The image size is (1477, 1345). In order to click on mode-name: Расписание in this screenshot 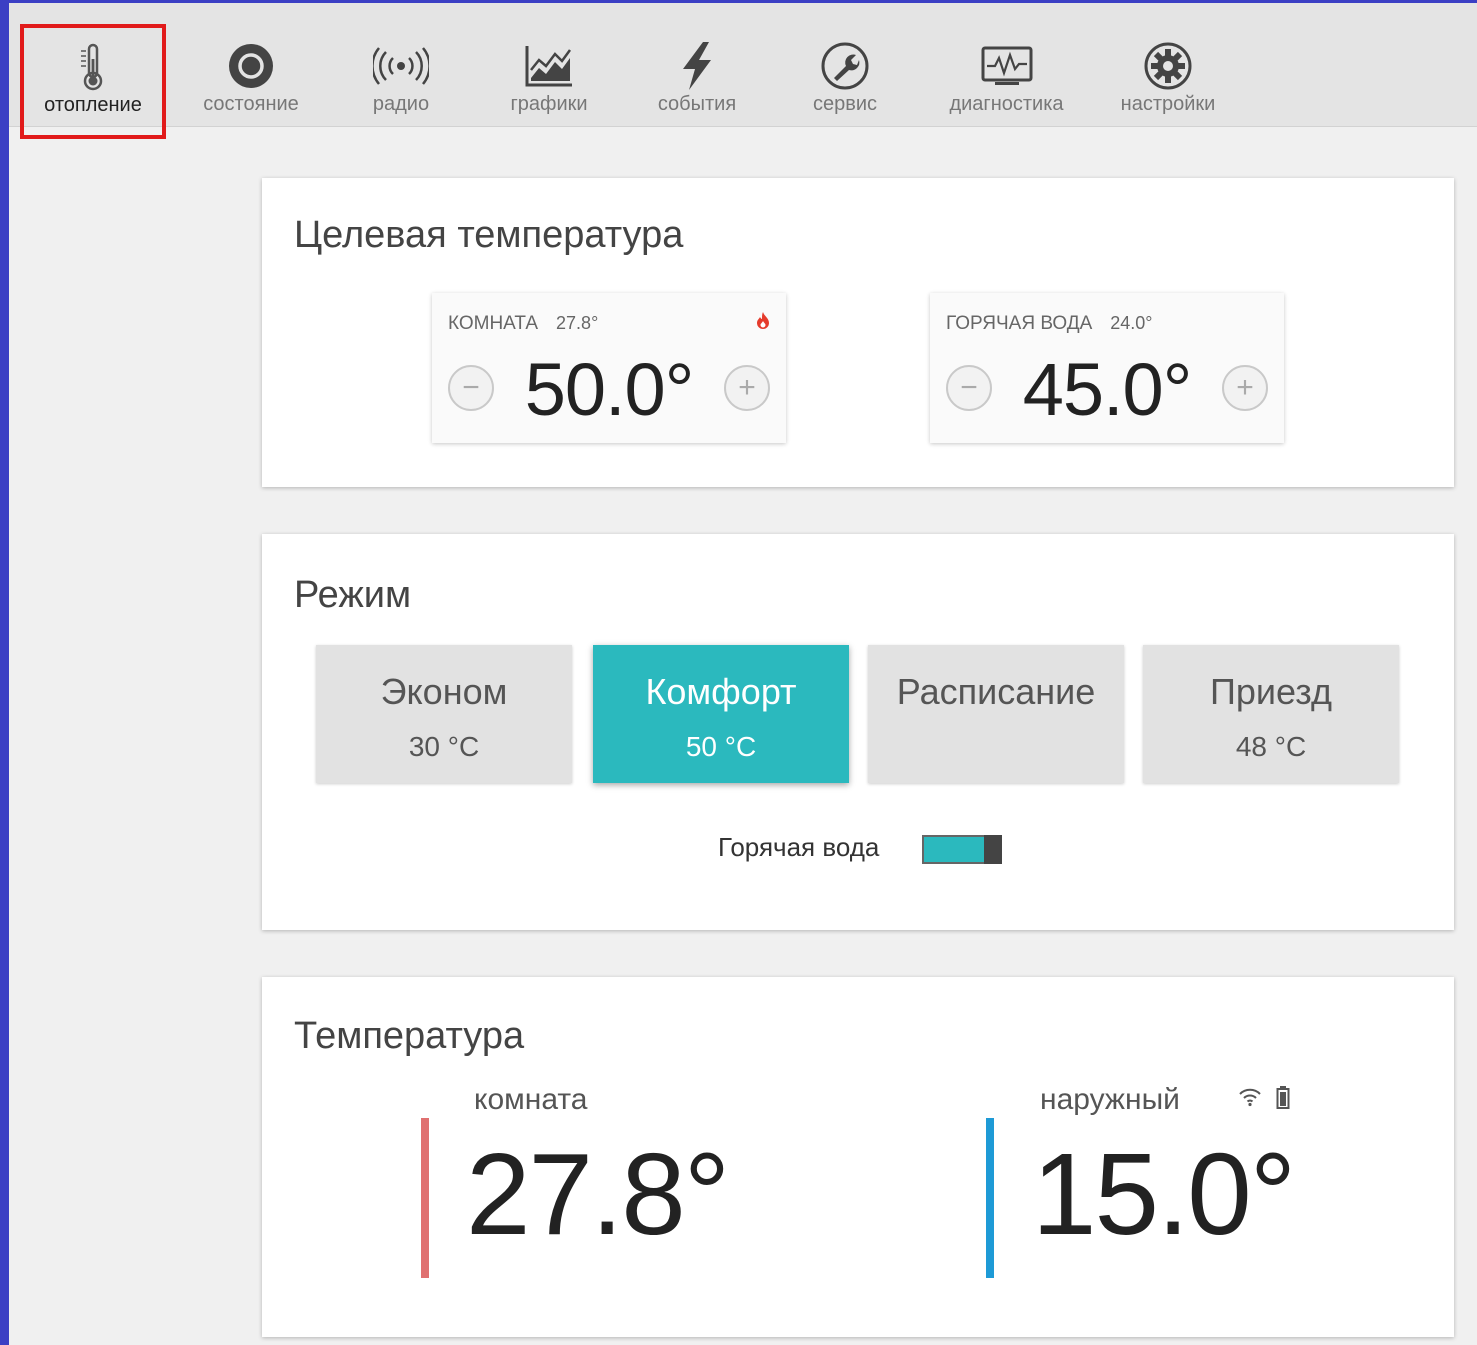, I will do `click(996, 691)`.